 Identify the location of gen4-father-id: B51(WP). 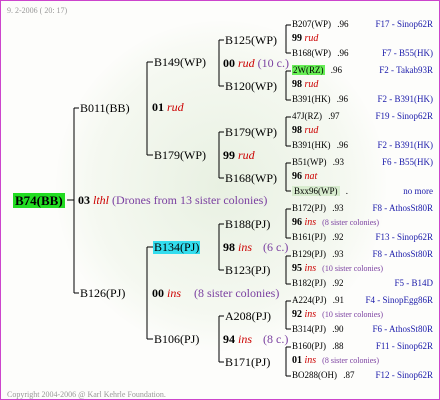
(309, 162).